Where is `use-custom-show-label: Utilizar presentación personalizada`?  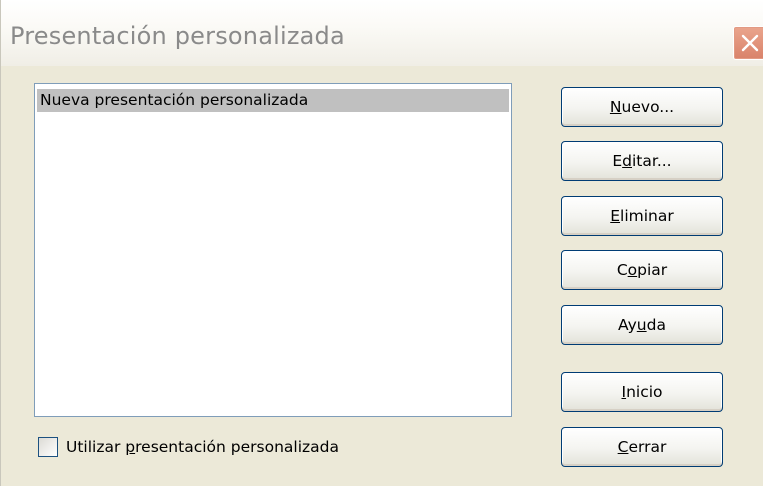
use-custom-show-label: Utilizar presentación personalizada is located at coordinates (202, 447).